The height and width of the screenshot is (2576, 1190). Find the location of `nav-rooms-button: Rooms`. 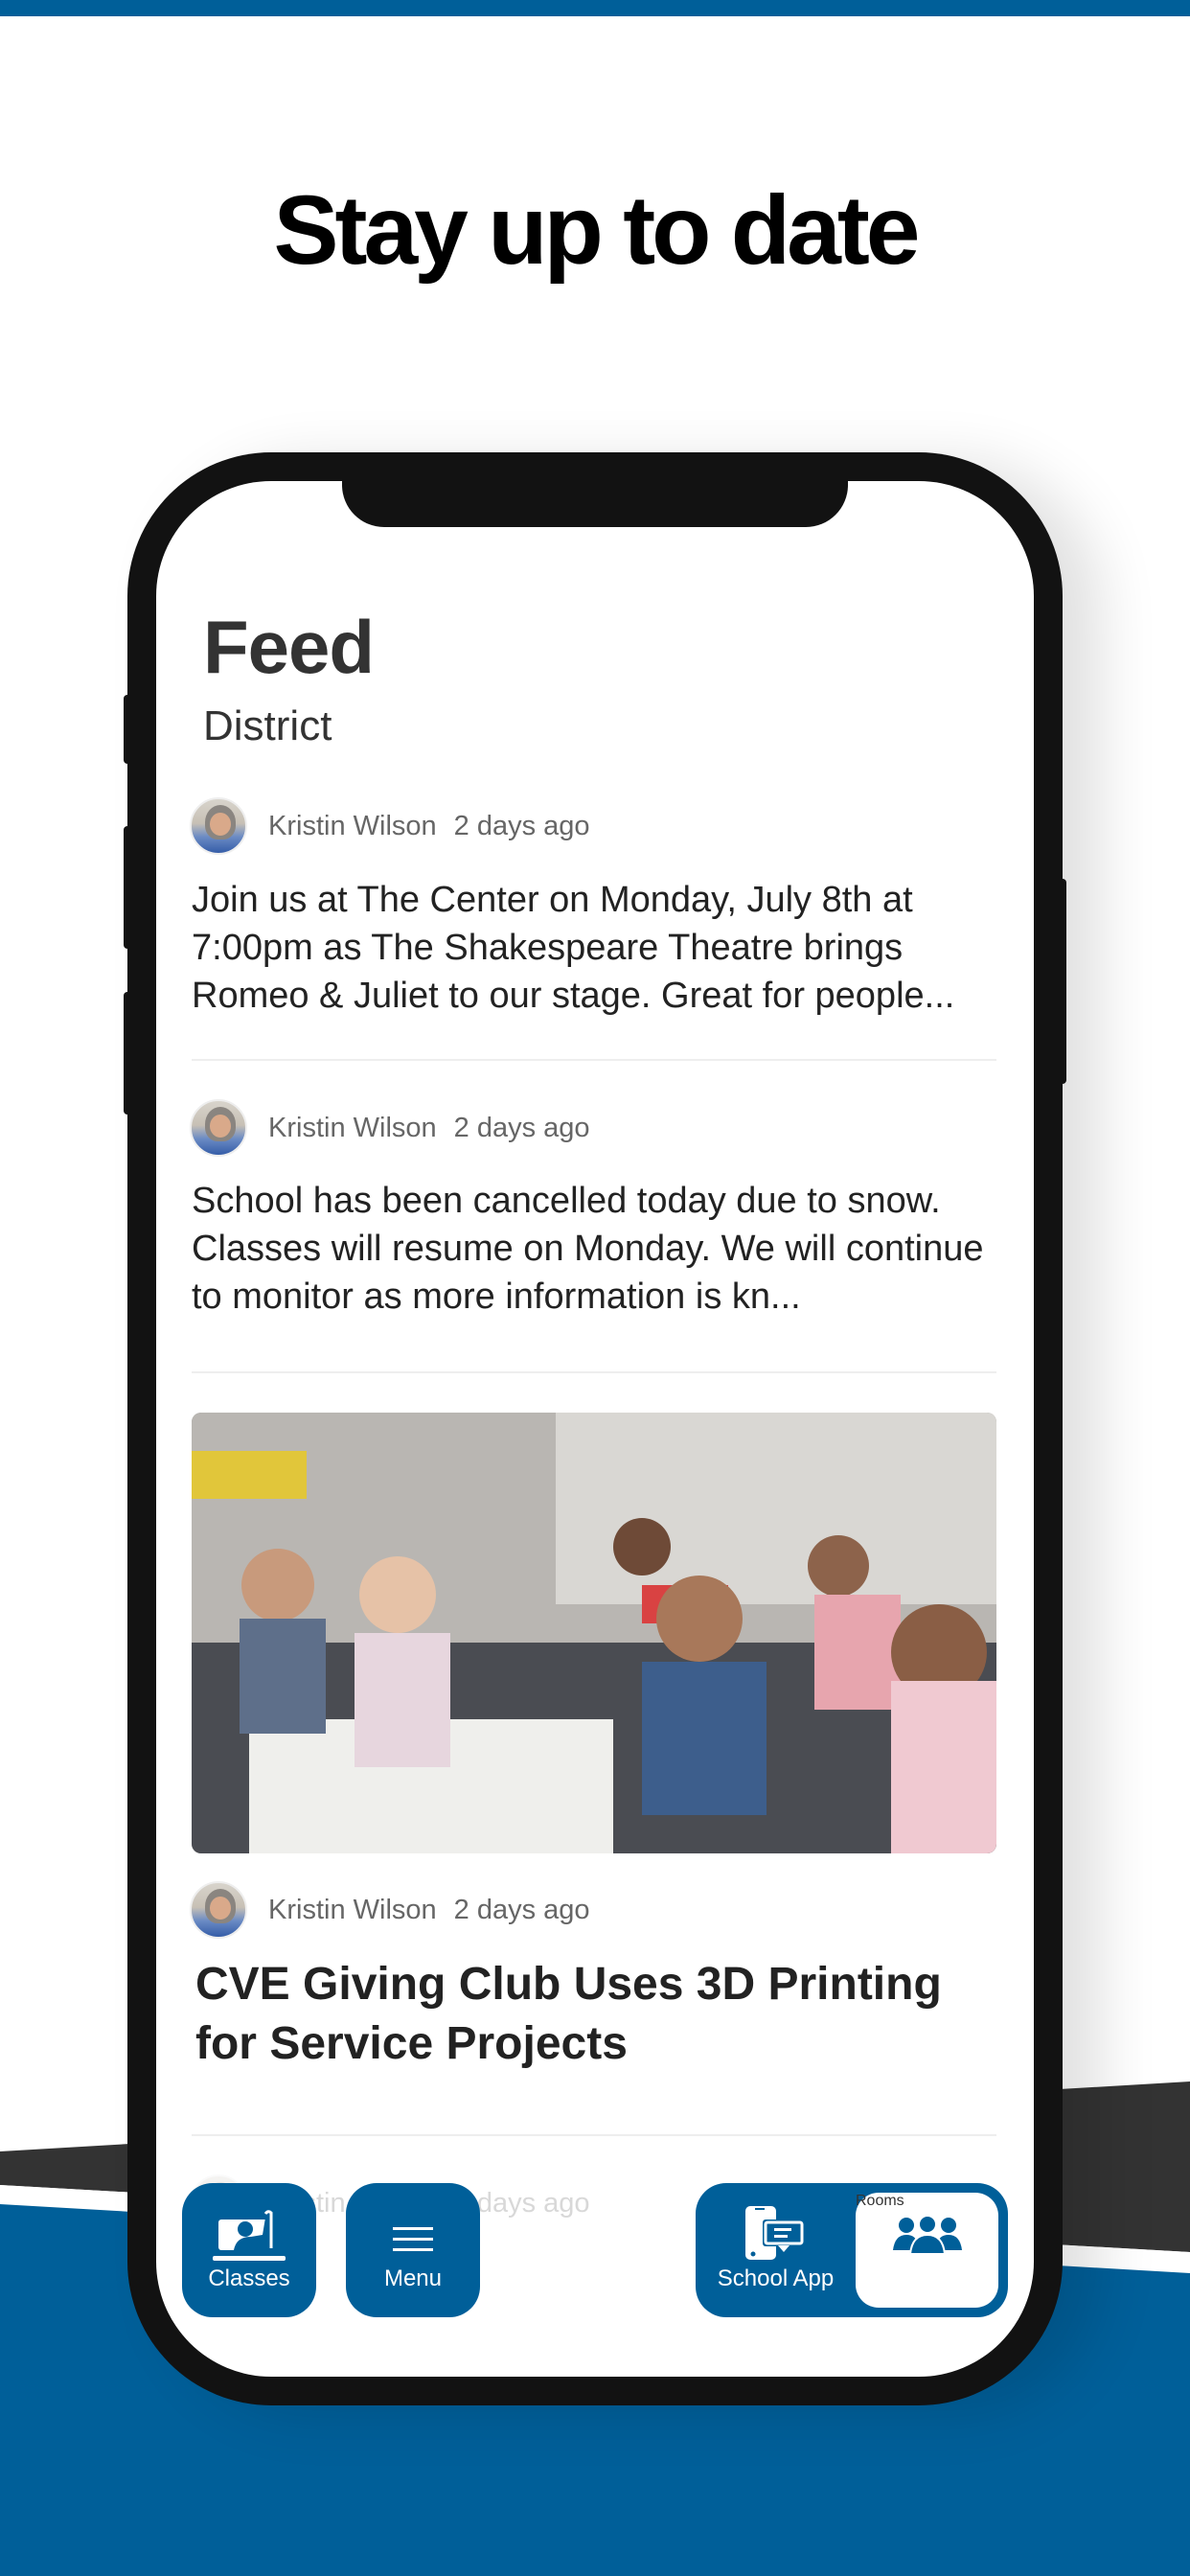

nav-rooms-button: Rooms is located at coordinates (927, 2250).